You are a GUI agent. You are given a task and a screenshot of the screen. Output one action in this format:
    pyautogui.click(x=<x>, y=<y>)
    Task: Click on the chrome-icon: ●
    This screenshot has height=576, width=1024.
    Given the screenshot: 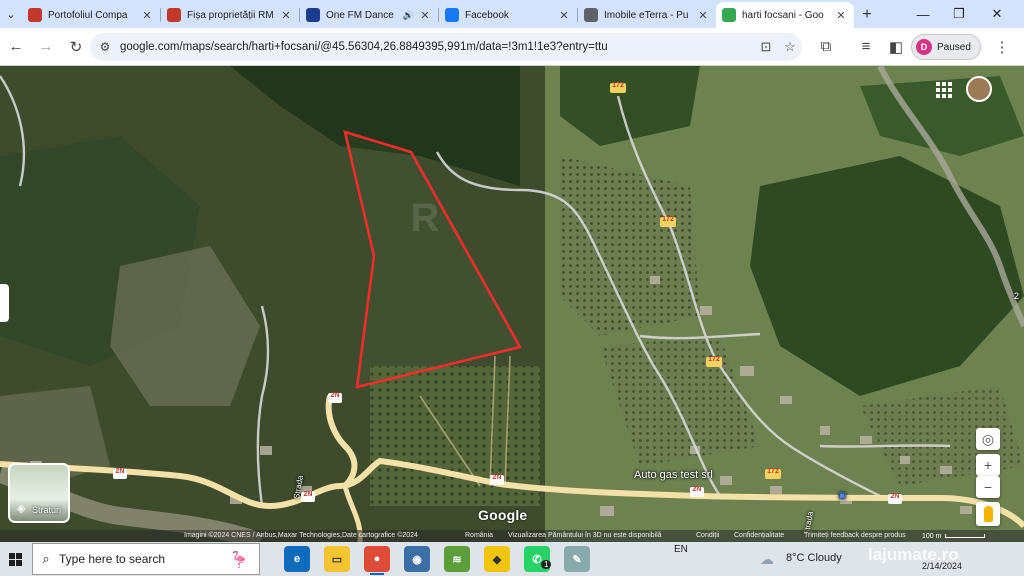 What is the action you would take?
    pyautogui.click(x=377, y=560)
    